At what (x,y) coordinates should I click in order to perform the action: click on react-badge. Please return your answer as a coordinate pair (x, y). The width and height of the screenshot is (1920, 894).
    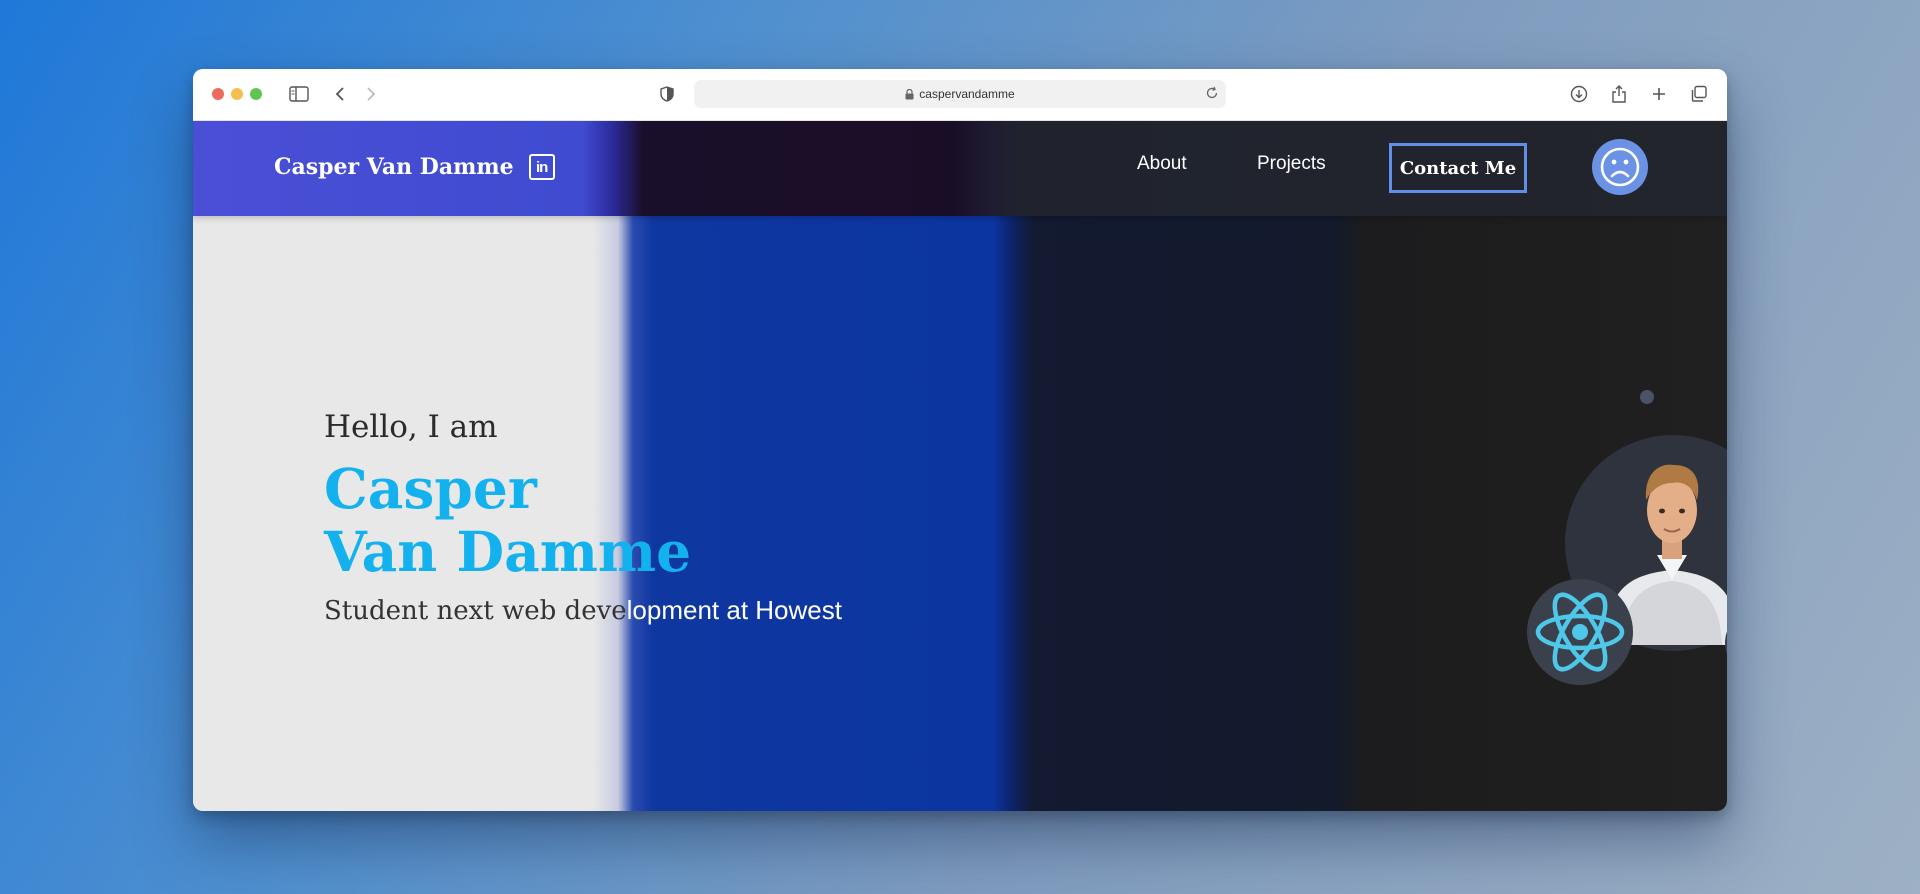
    Looking at the image, I should click on (1580, 632).